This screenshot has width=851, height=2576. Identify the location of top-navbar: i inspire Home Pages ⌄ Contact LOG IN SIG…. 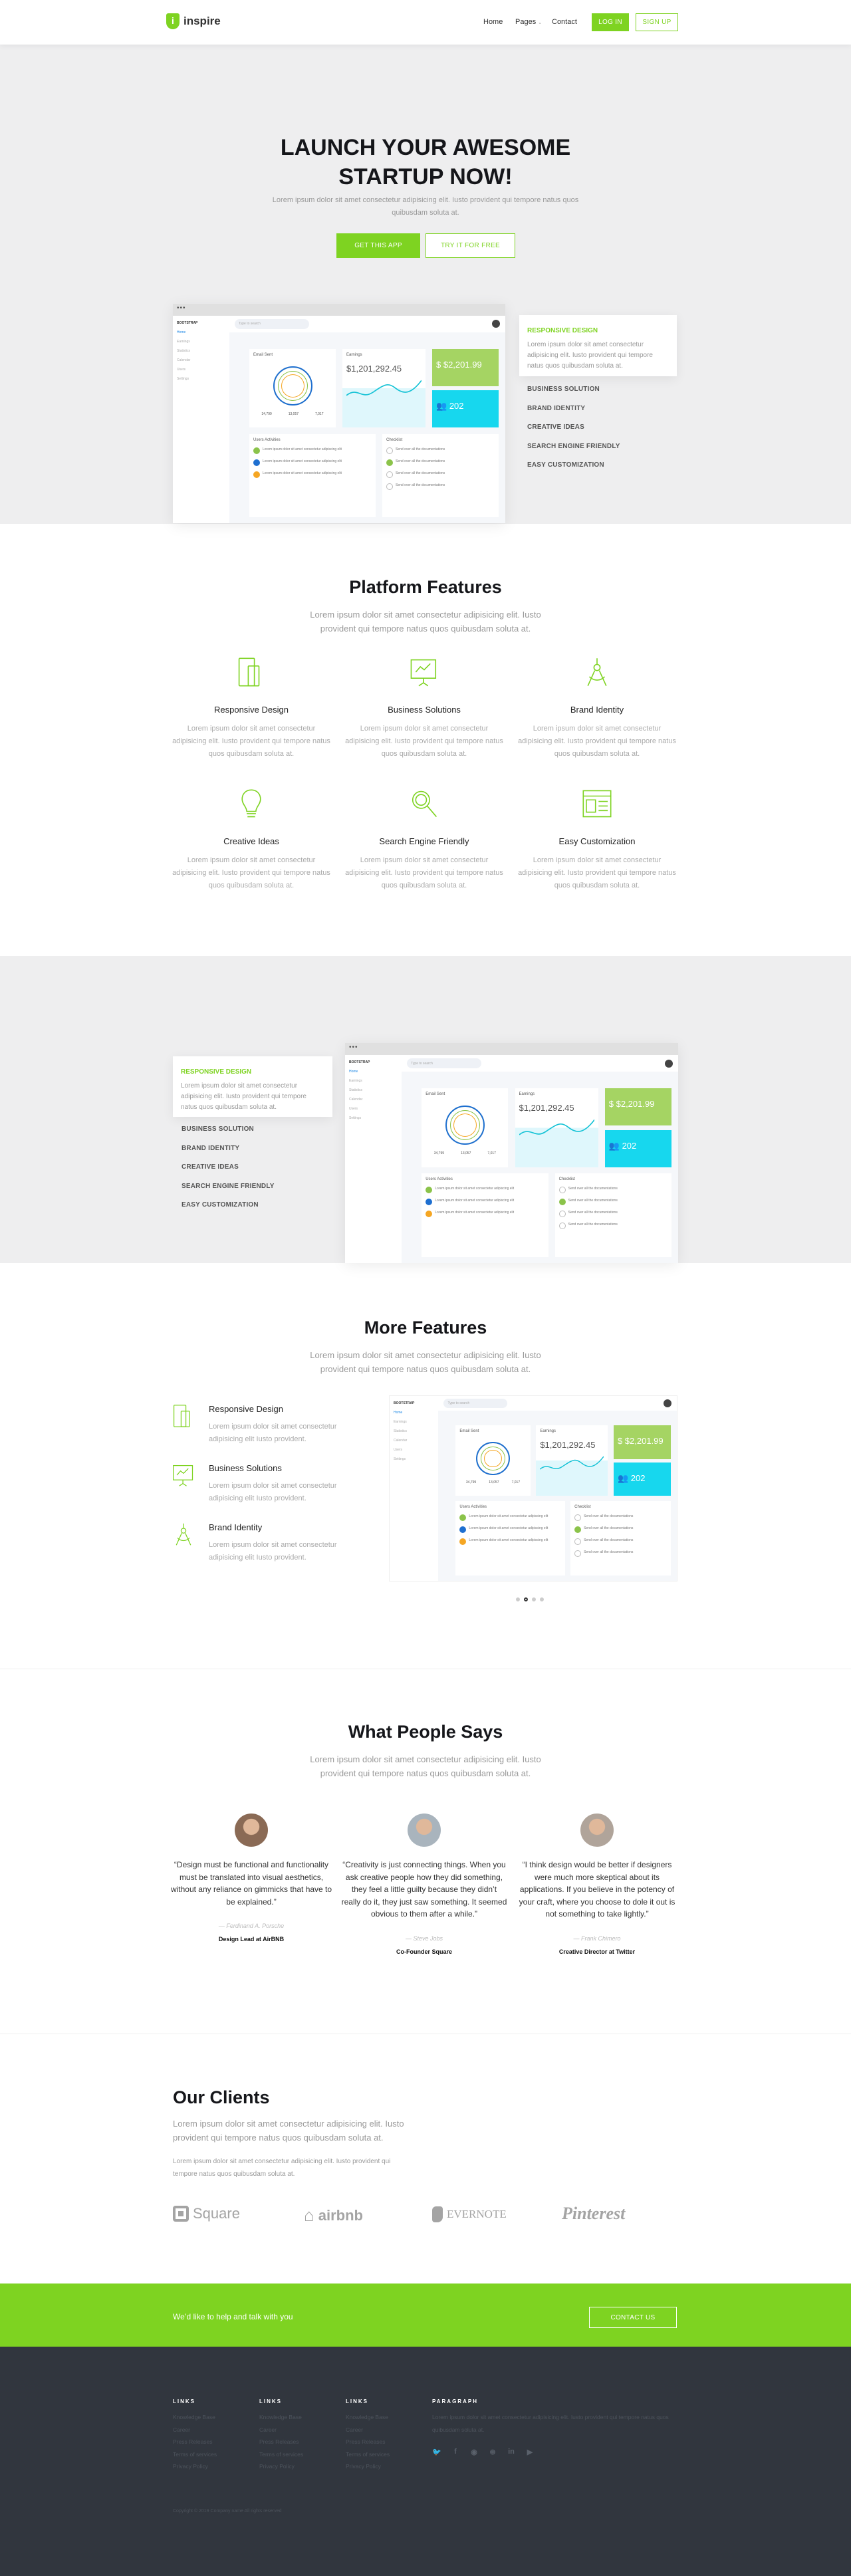
(425, 22).